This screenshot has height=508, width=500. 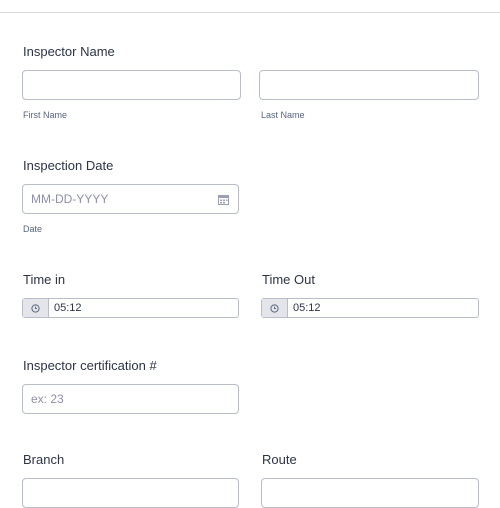 I want to click on first-name-input, so click(x=131, y=85).